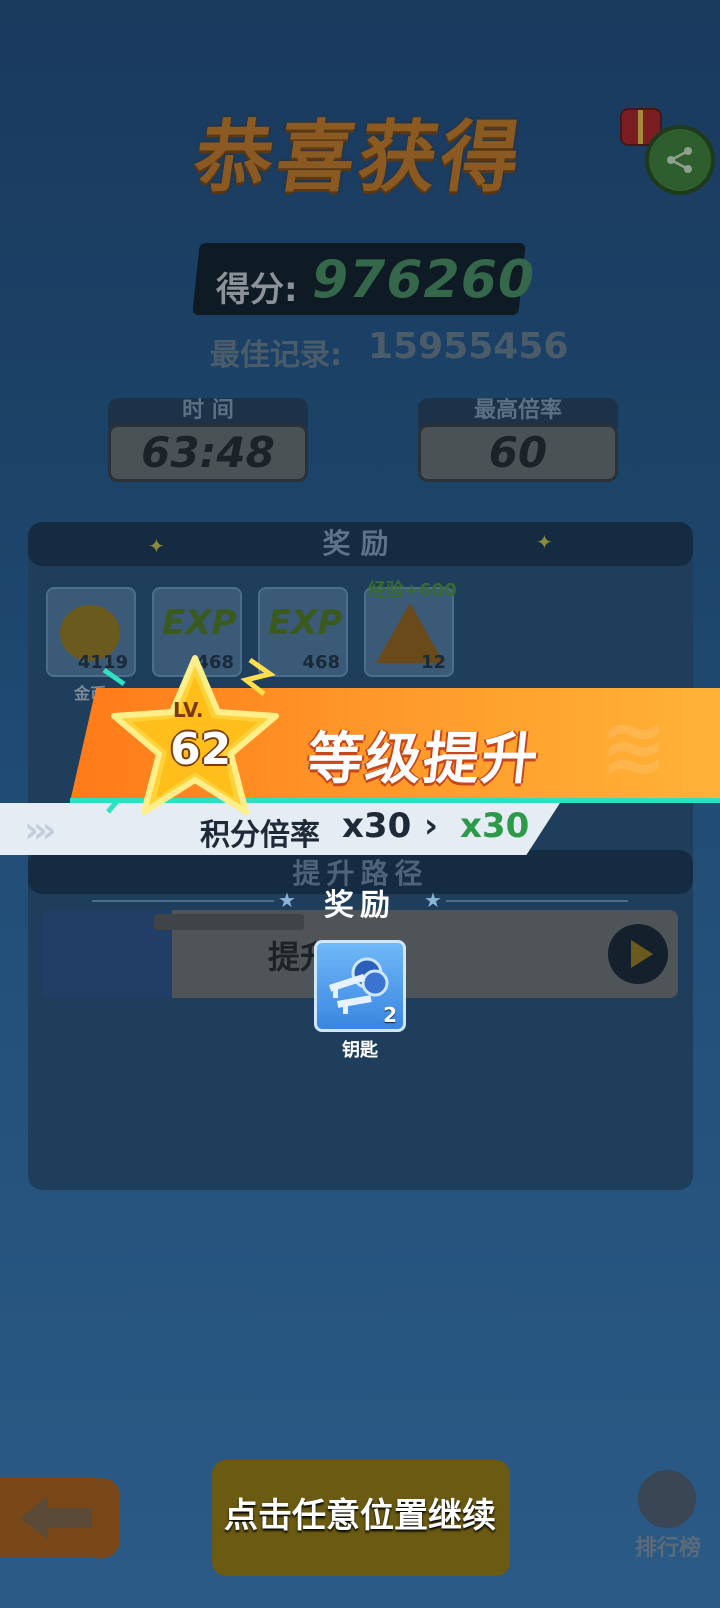 Image resolution: width=720 pixels, height=1608 pixels. Describe the element at coordinates (201, 749) in the screenshot. I see `level-value: 62` at that location.